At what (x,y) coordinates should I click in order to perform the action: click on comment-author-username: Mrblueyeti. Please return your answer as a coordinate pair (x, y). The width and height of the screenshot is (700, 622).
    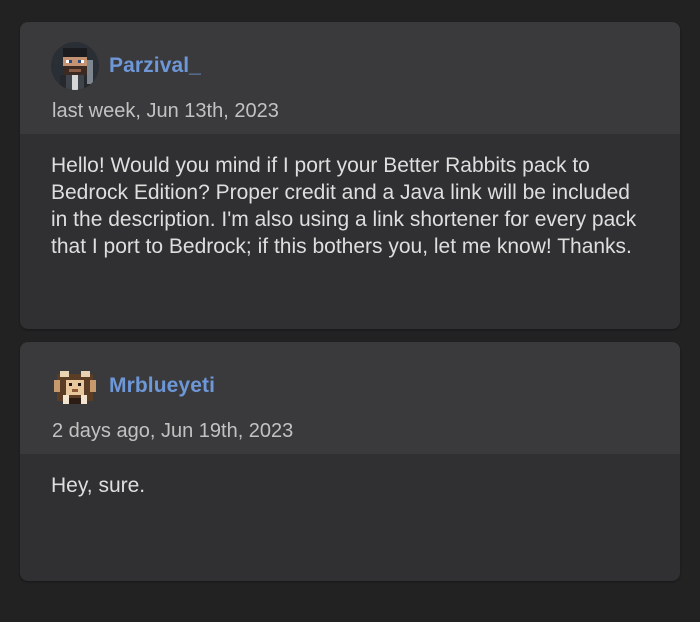
    Looking at the image, I should click on (162, 386).